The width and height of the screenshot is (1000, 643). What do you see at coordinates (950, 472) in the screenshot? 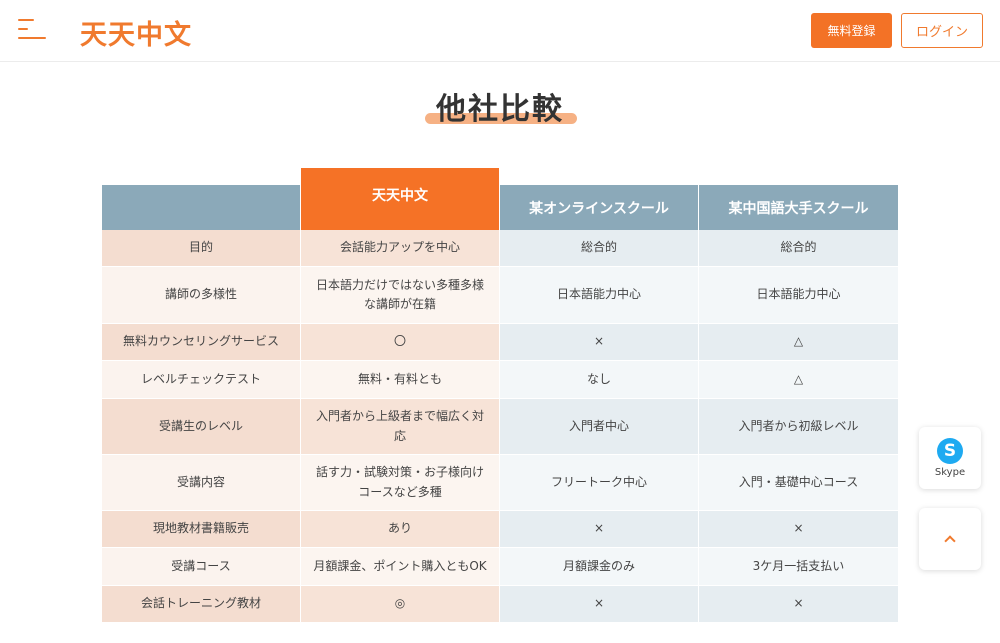
I see `skype-label: Skype` at bounding box center [950, 472].